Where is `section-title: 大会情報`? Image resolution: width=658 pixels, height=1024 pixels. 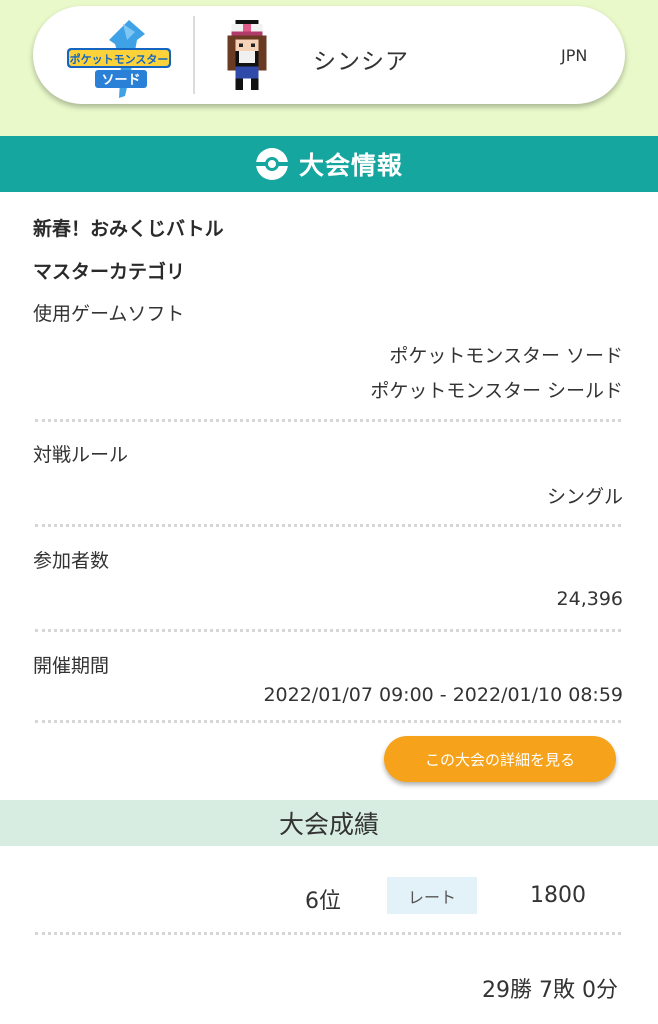
section-title: 大会情報 is located at coordinates (350, 165).